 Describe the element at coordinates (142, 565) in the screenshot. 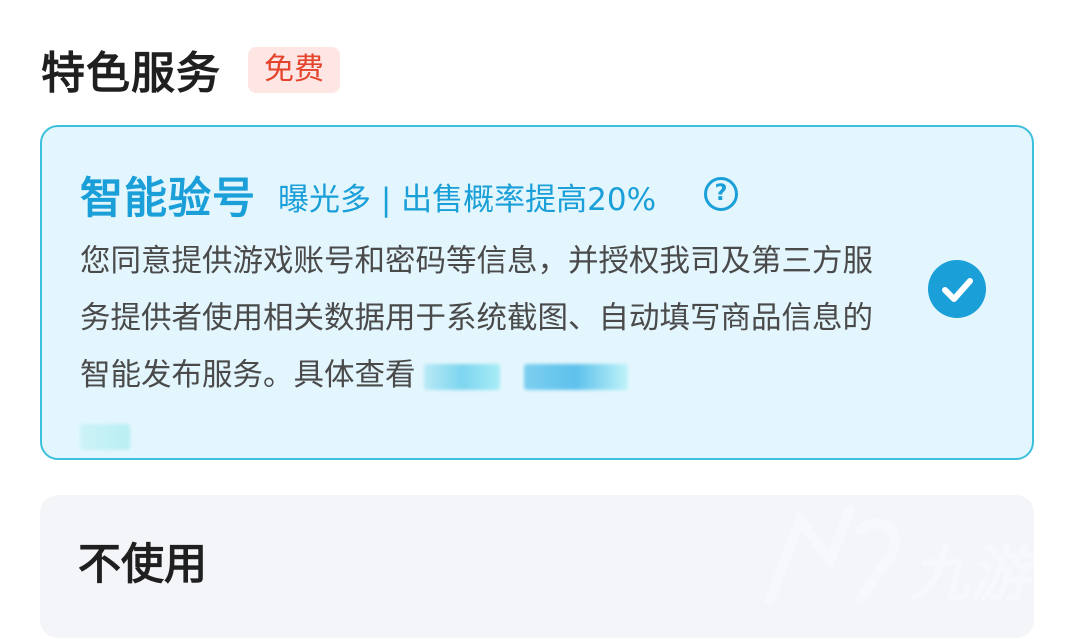

I see `option-label: 不使用` at that location.